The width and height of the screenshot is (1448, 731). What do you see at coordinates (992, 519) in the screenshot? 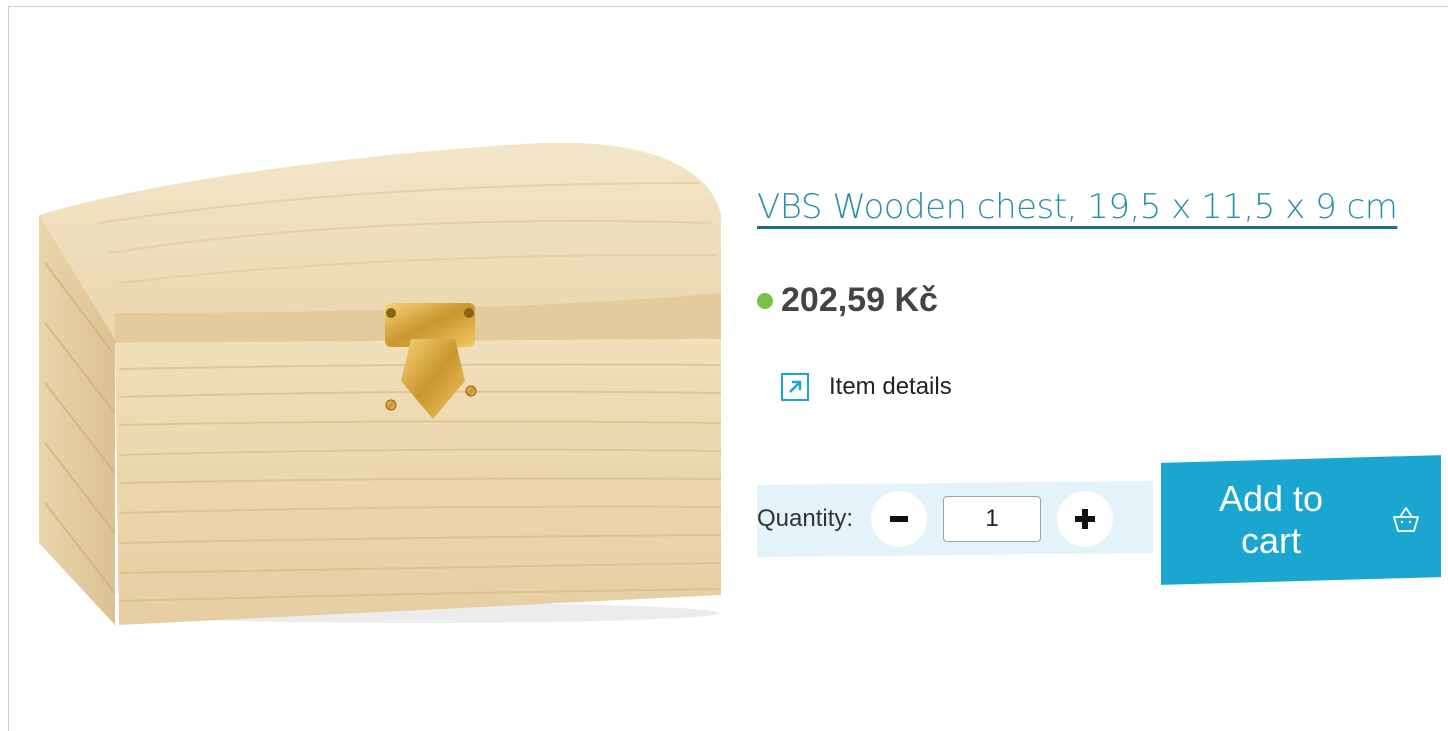
I see `quantity-input` at bounding box center [992, 519].